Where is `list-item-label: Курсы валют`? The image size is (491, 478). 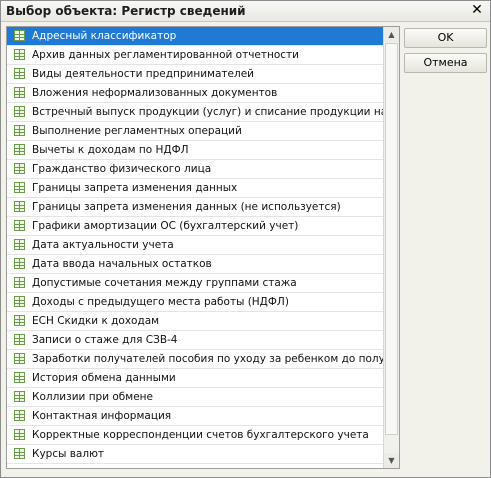
list-item-label: Курсы валют is located at coordinates (68, 454).